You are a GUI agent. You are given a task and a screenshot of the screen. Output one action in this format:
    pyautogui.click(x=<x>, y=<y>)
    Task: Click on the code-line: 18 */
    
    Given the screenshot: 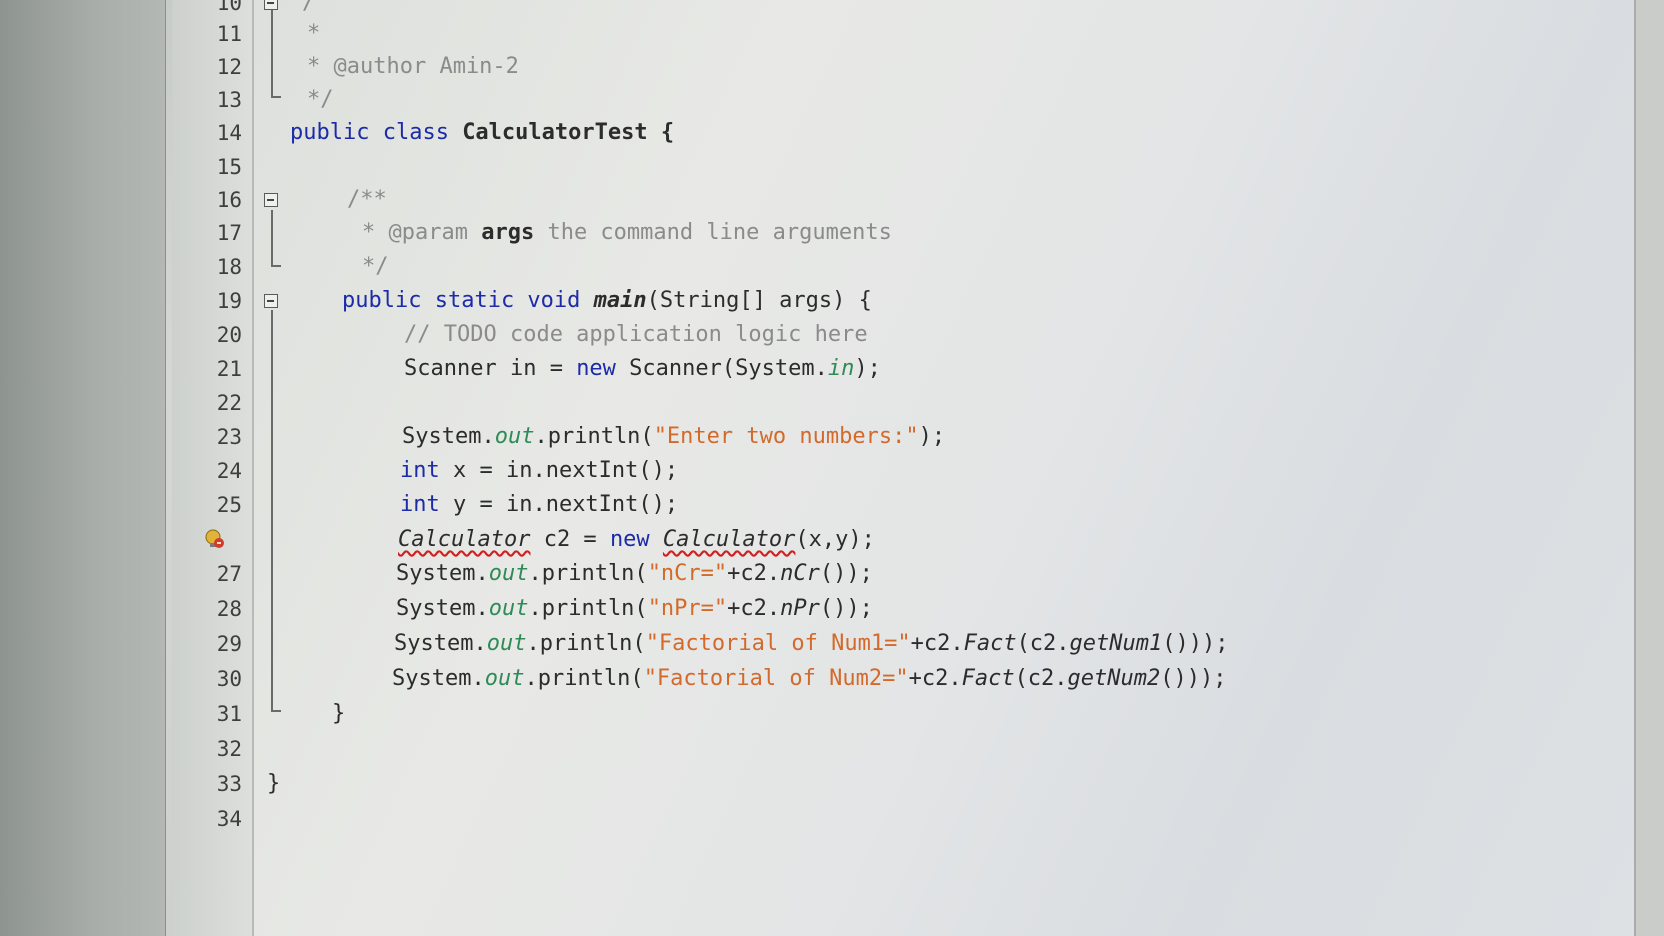 What is the action you would take?
    pyautogui.click(x=902, y=267)
    